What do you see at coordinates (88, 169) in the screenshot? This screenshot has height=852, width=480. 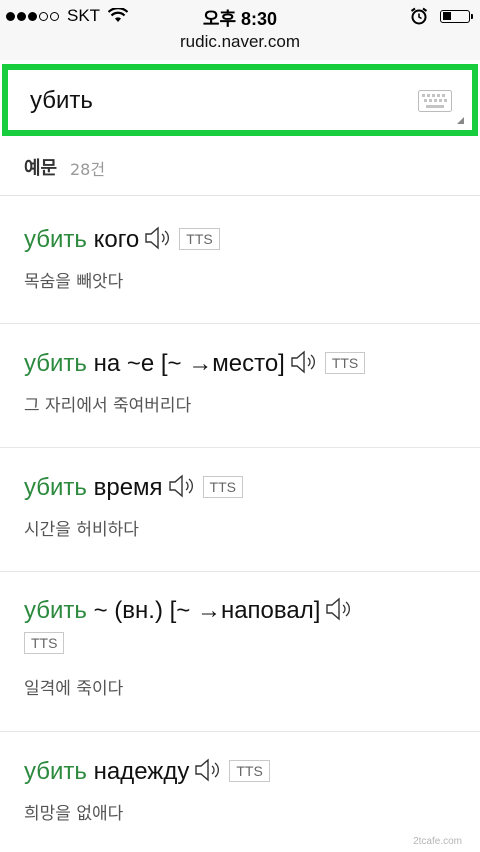 I see `result-count: 28건` at bounding box center [88, 169].